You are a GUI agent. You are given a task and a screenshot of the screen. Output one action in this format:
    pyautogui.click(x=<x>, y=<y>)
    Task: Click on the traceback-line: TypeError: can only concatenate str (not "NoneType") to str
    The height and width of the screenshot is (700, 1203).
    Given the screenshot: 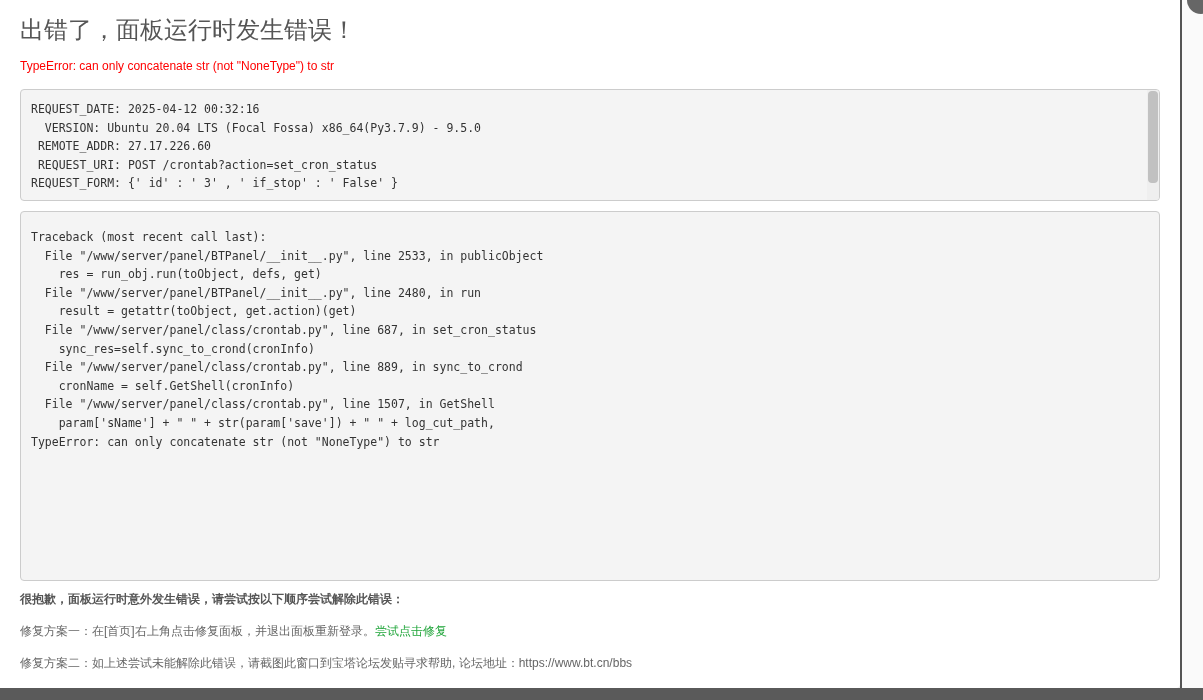 What is the action you would take?
    pyautogui.click(x=235, y=442)
    